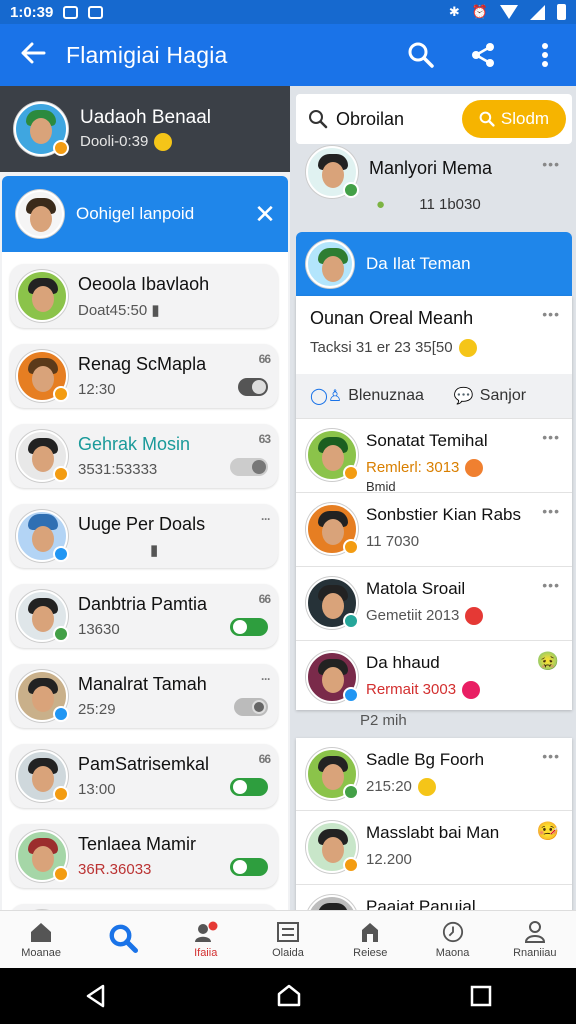 The height and width of the screenshot is (1024, 576). Describe the element at coordinates (142, 524) in the screenshot. I see `list-item-name: Uuge Per Doals` at that location.